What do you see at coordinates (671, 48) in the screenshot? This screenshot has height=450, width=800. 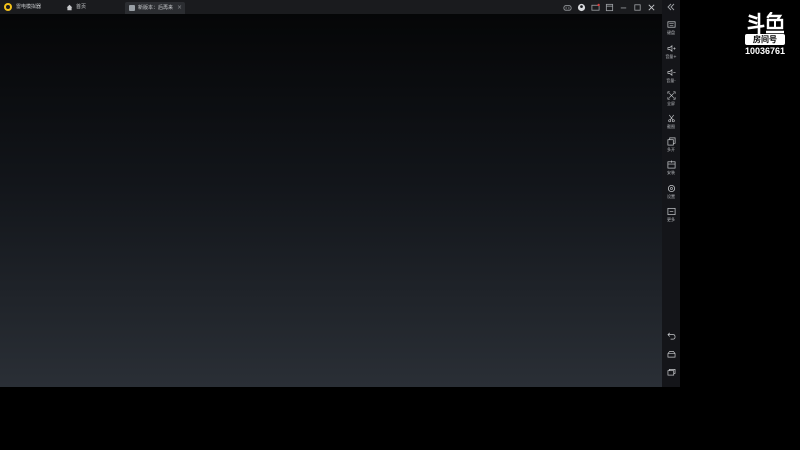 I see `volume-up-icon` at bounding box center [671, 48].